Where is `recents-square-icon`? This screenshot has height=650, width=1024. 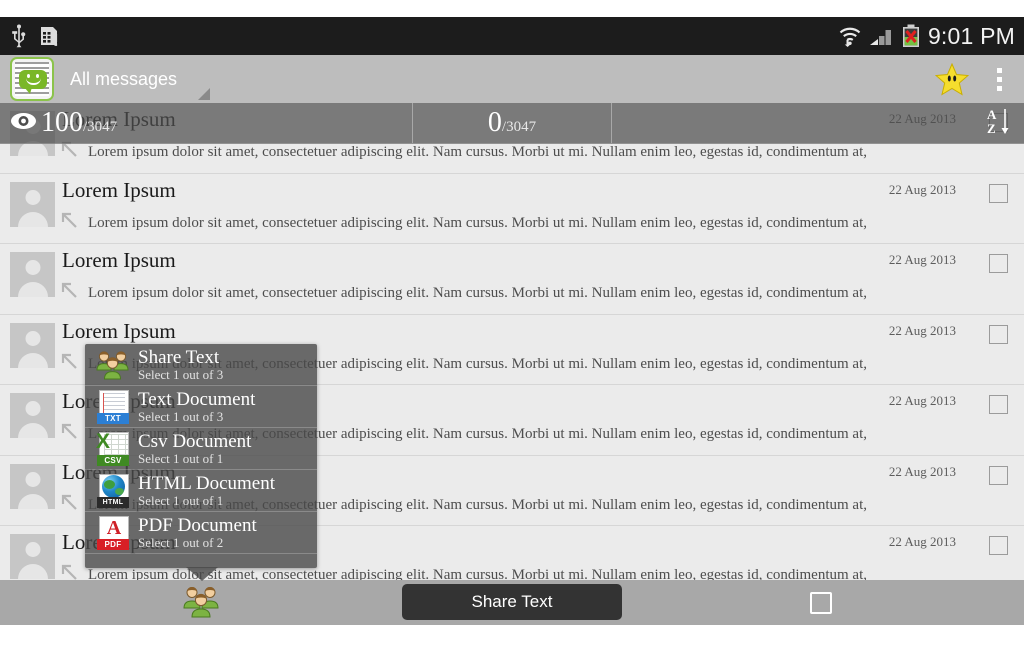 recents-square-icon is located at coordinates (821, 603).